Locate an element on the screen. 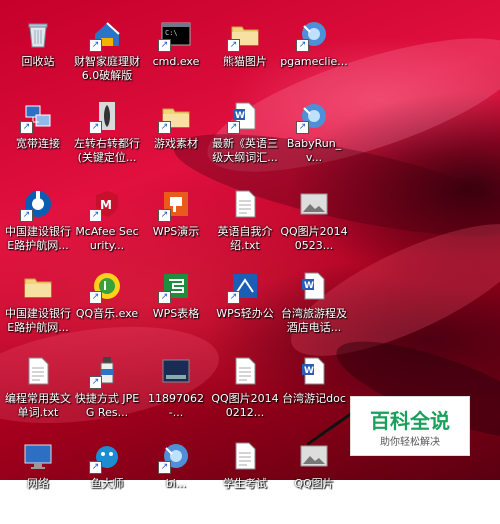  desktop-icon-label: 网络 is located at coordinates (38, 483).